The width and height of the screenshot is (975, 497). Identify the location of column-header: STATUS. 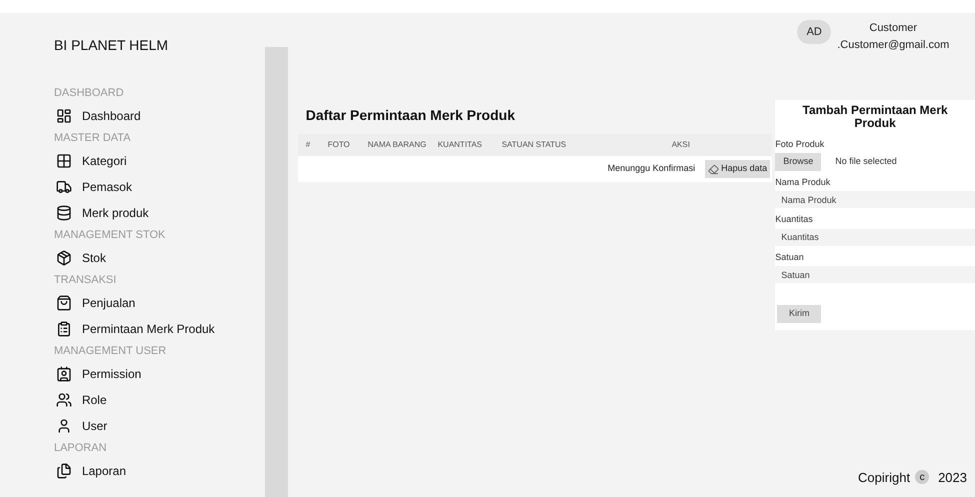
(552, 145).